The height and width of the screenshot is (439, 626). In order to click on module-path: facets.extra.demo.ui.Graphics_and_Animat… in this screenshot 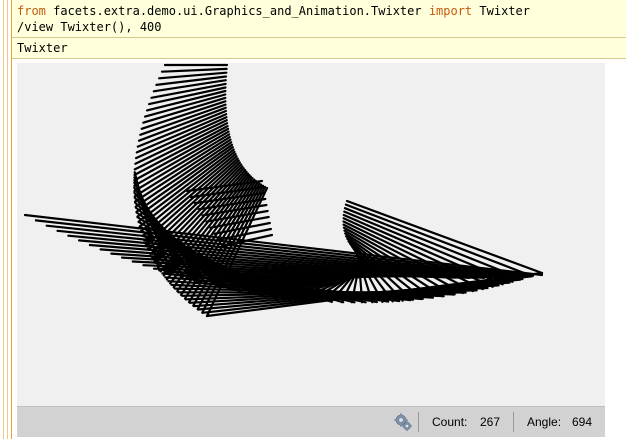, I will do `click(237, 11)`.